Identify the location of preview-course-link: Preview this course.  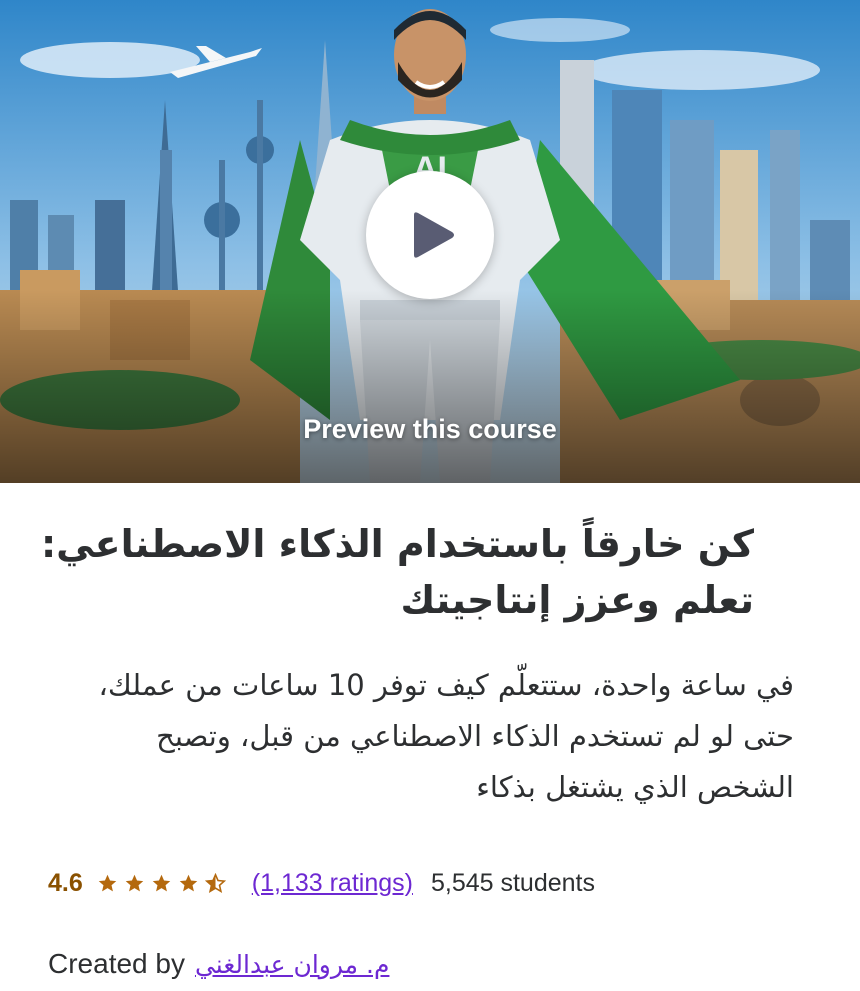
(430, 429).